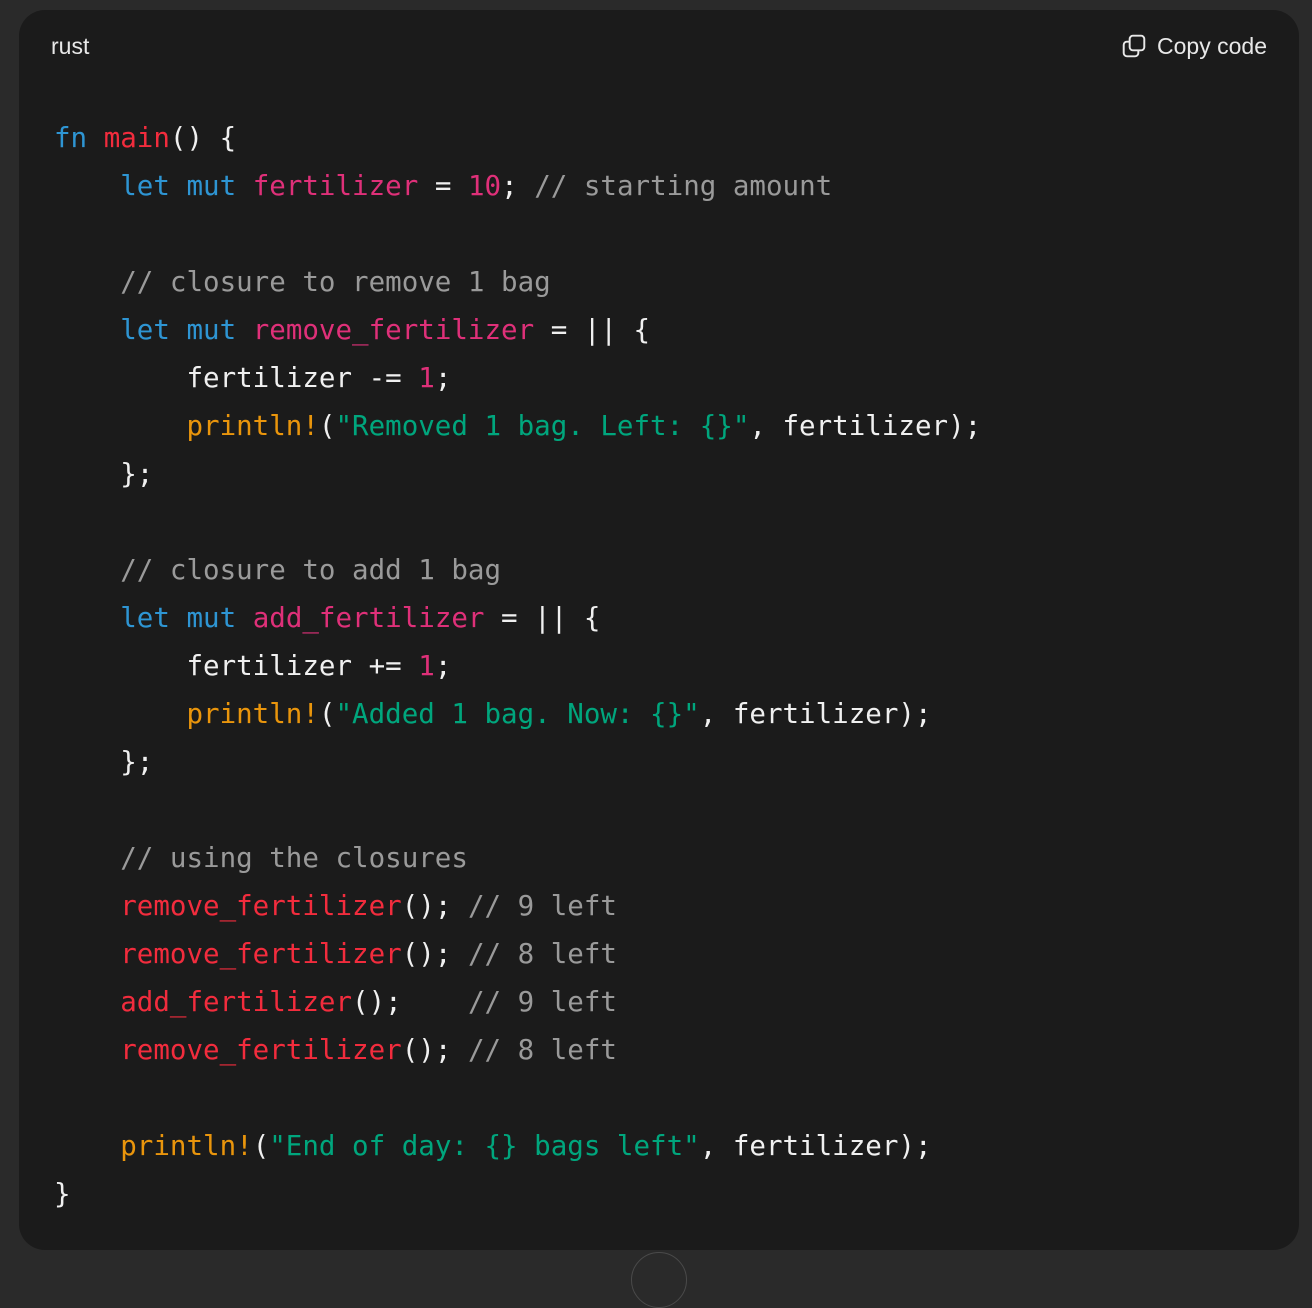  I want to click on code-line: // using the closures, so click(517, 858).